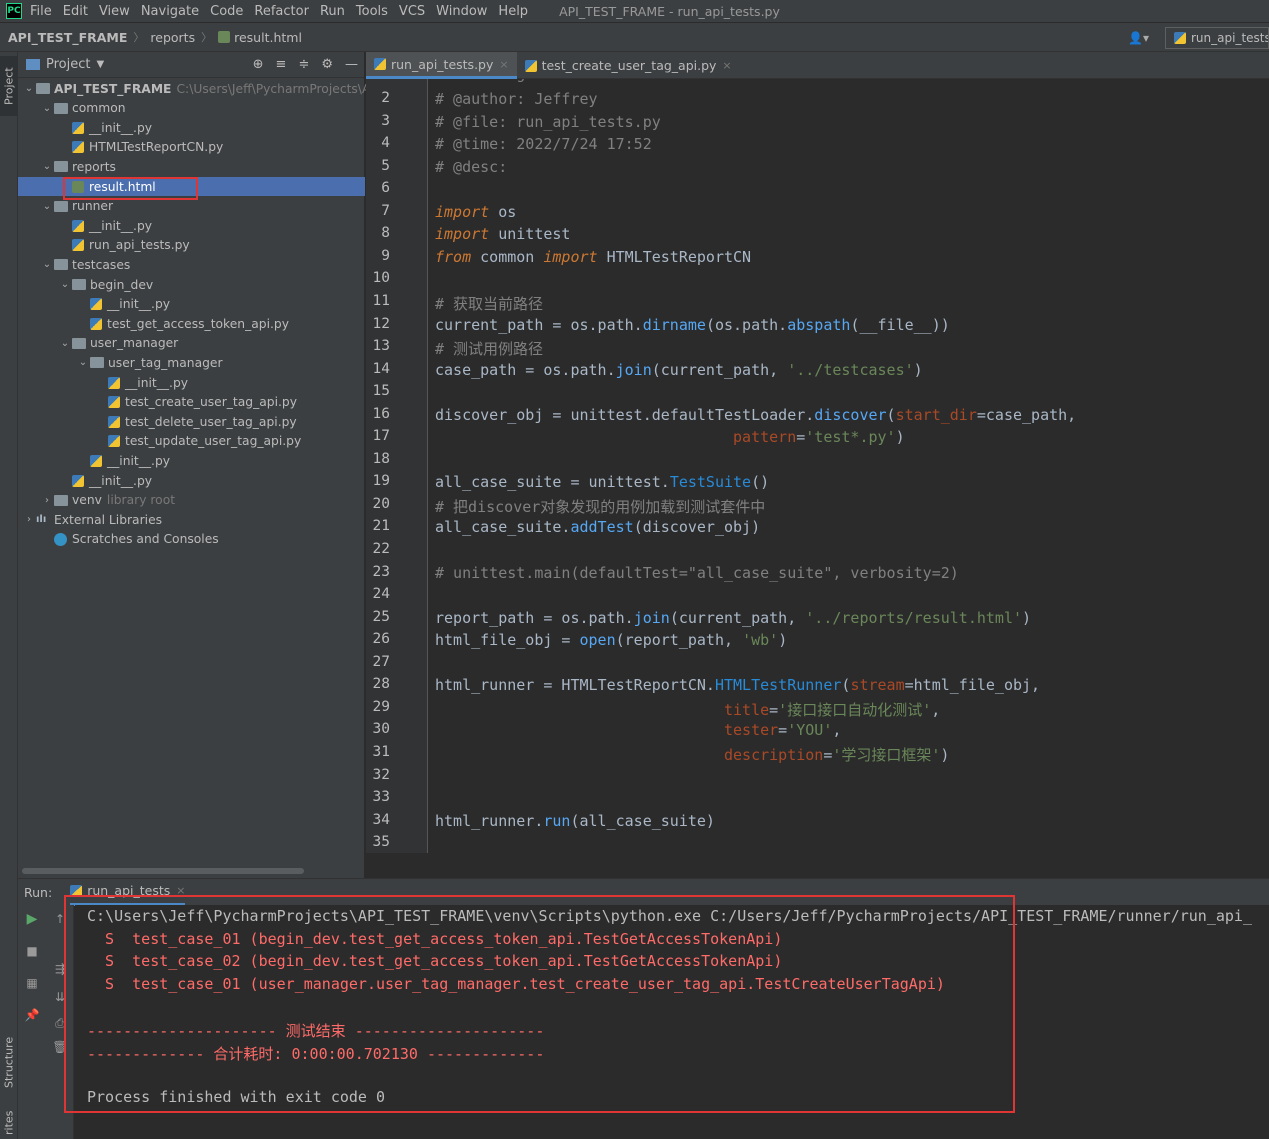 This screenshot has width=1269, height=1139. I want to click on breadcrumb-project: API_TEST_FRAME, so click(67, 37).